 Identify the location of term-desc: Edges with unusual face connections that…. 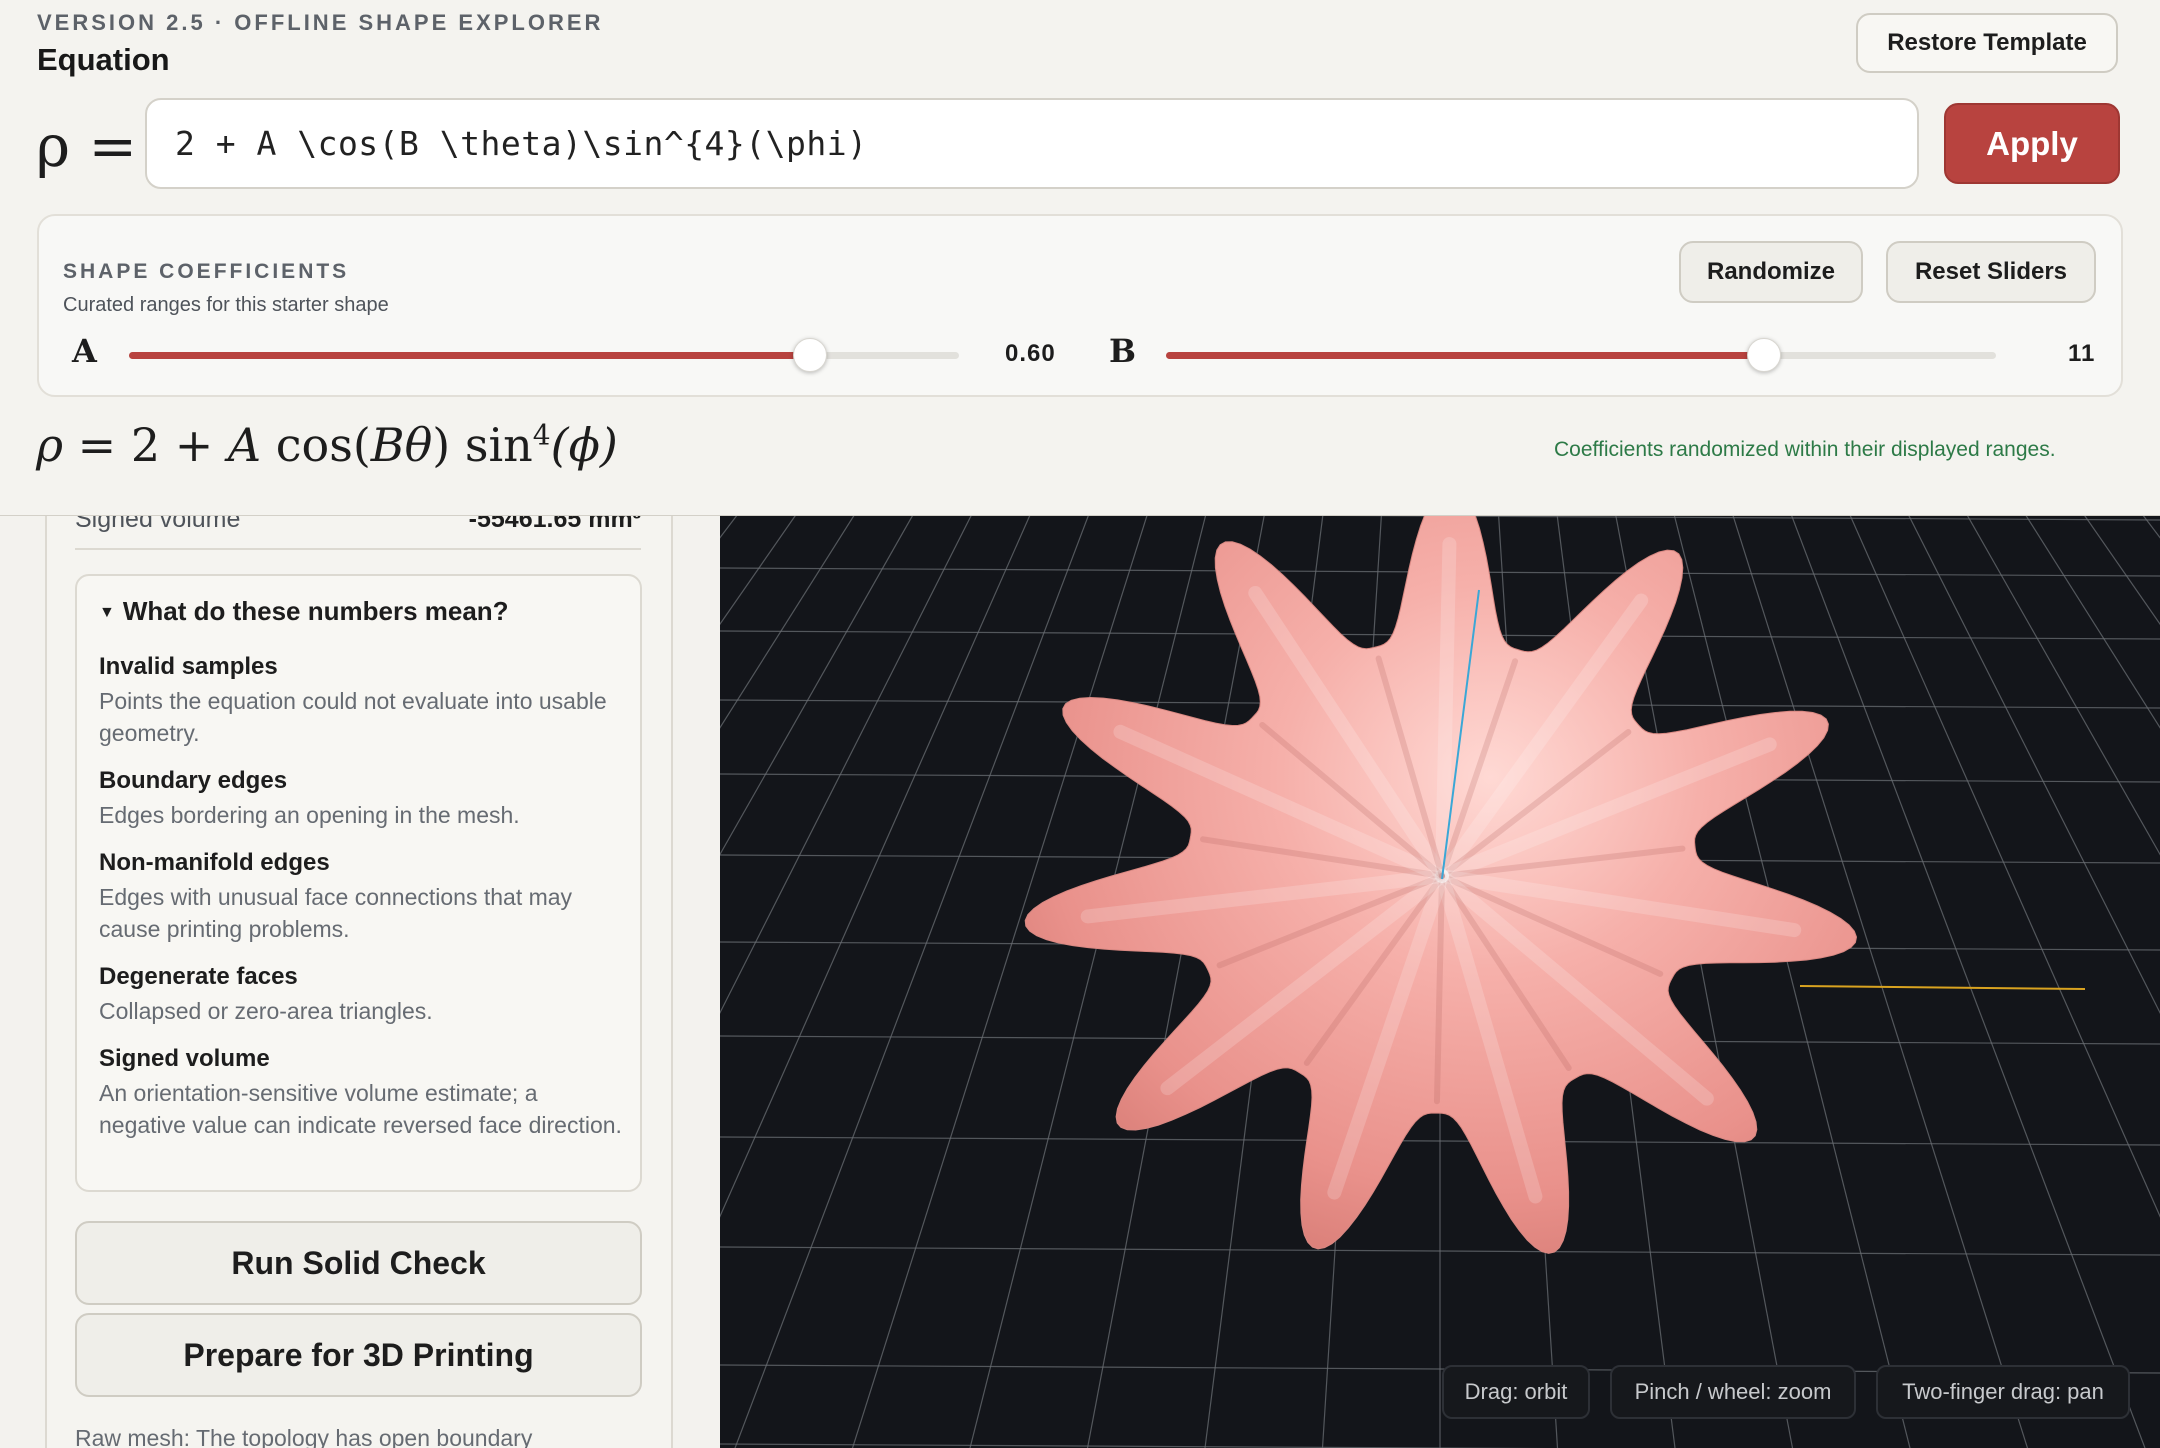
(336, 913).